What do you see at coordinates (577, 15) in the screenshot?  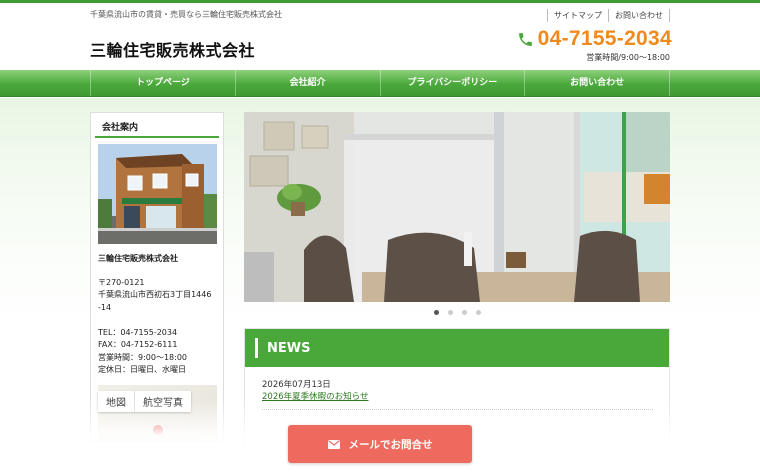 I see `sitemap-link: サイトマップ` at bounding box center [577, 15].